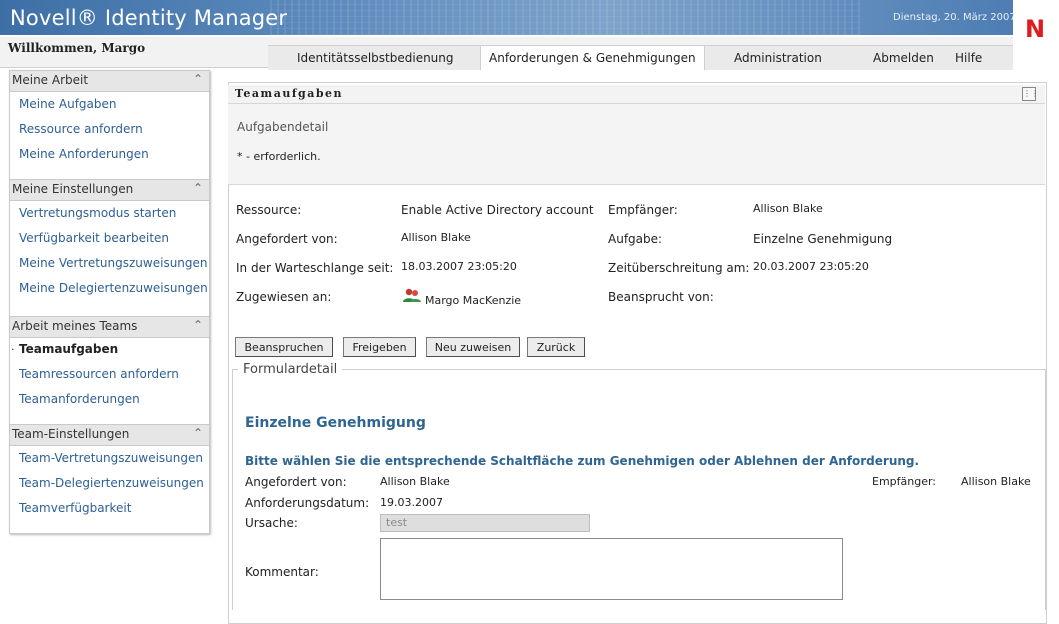 This screenshot has height=624, width=1059. Describe the element at coordinates (811, 266) in the screenshot. I see `timeout-value: 20.03.2007 23:05:20` at that location.